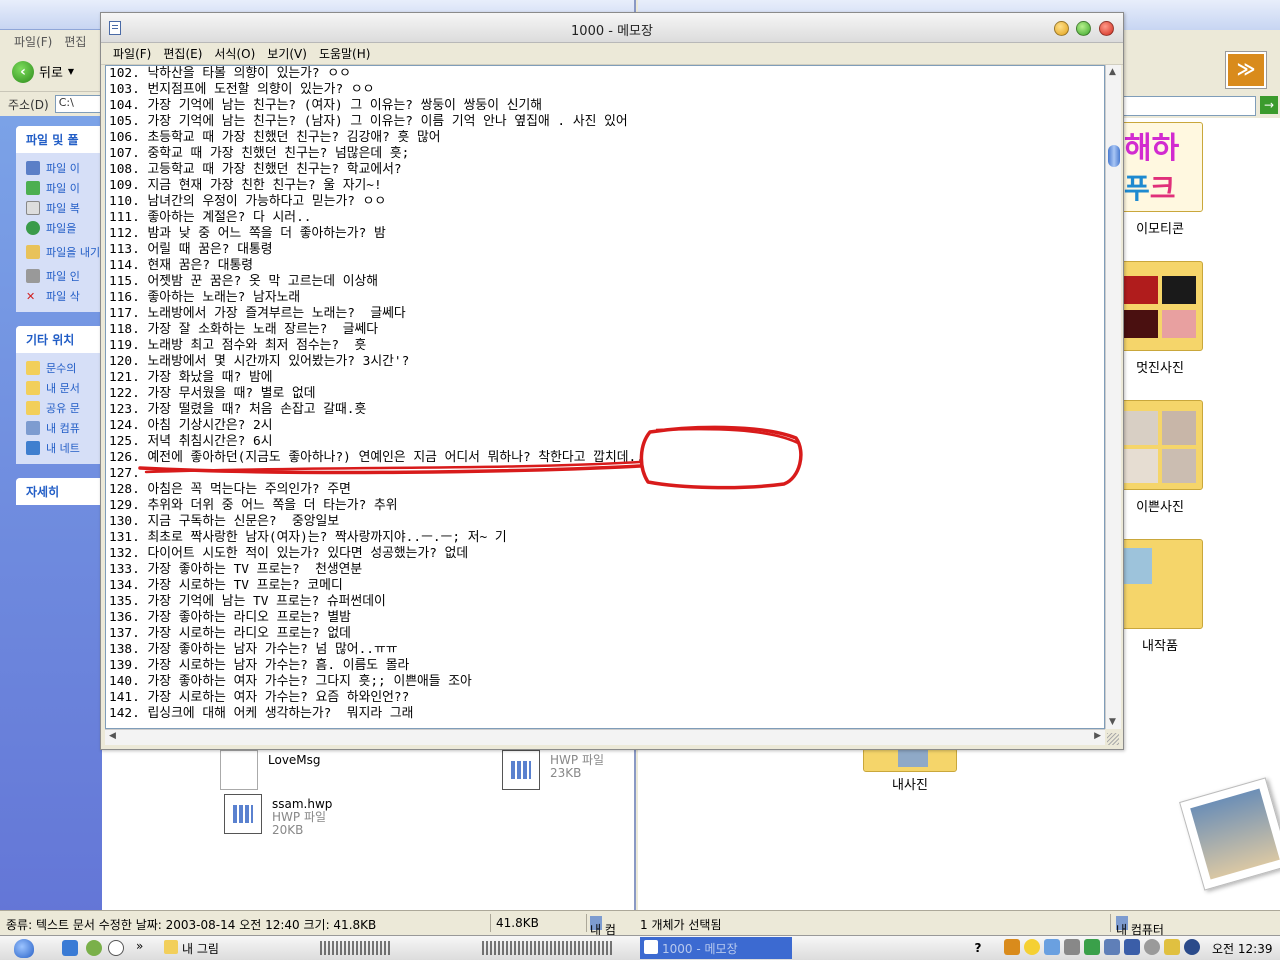 This screenshot has width=1280, height=960. What do you see at coordinates (63, 188) in the screenshot?
I see `task-item-label: 파일 이` at bounding box center [63, 188].